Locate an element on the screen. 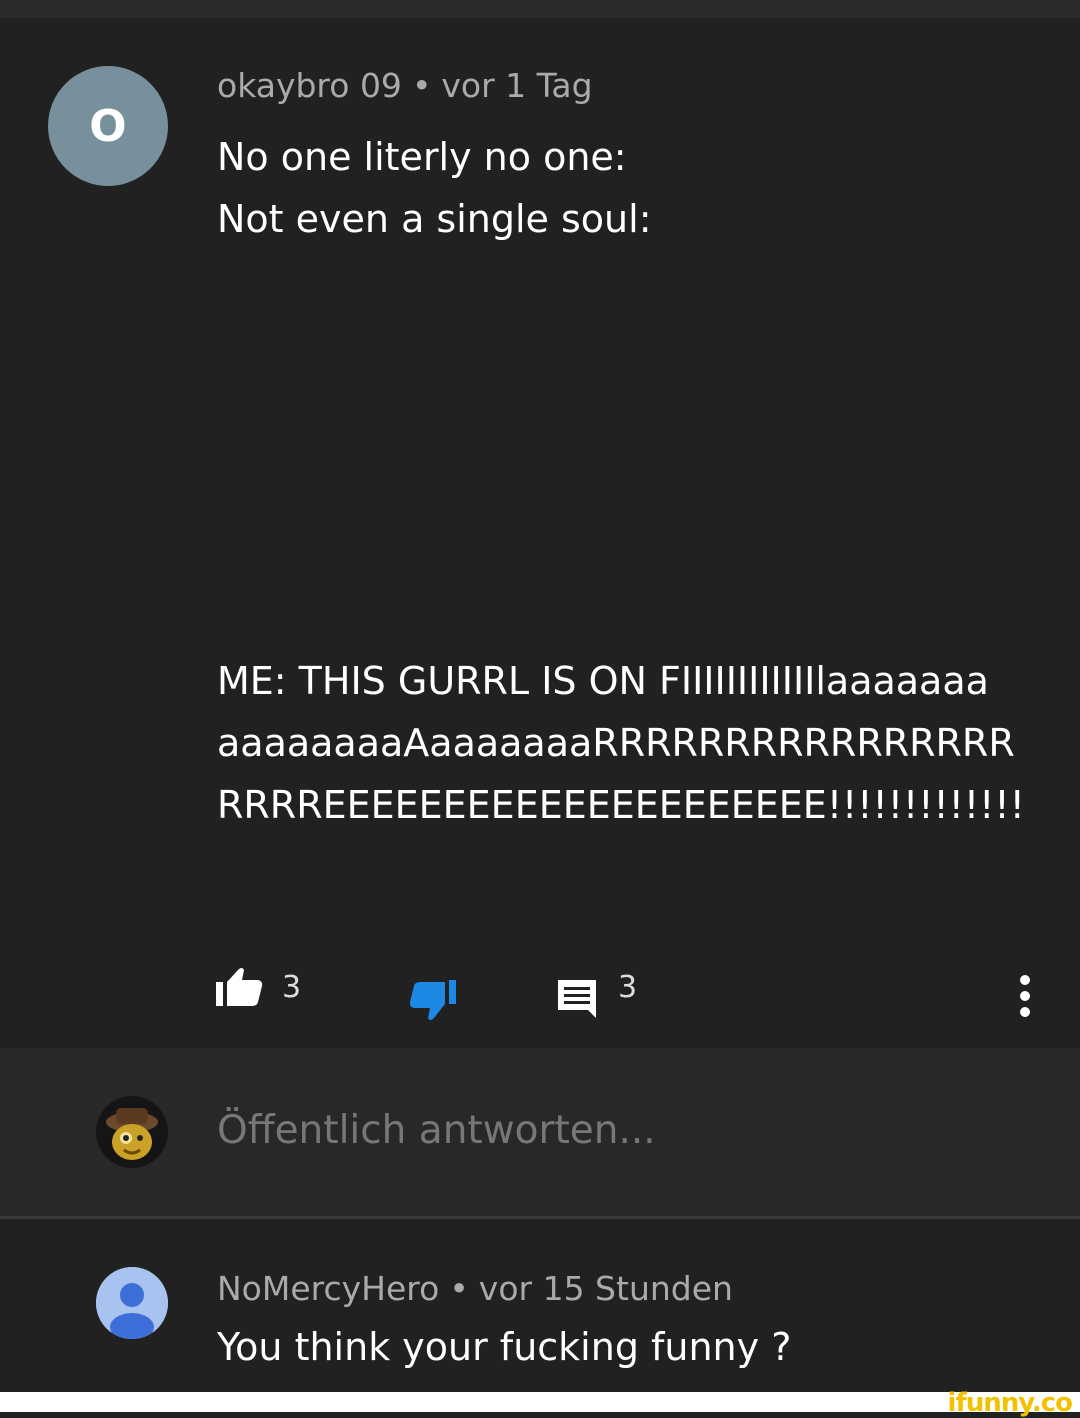 The width and height of the screenshot is (1080, 1418). comment-actions: 3 3 is located at coordinates (540, 990).